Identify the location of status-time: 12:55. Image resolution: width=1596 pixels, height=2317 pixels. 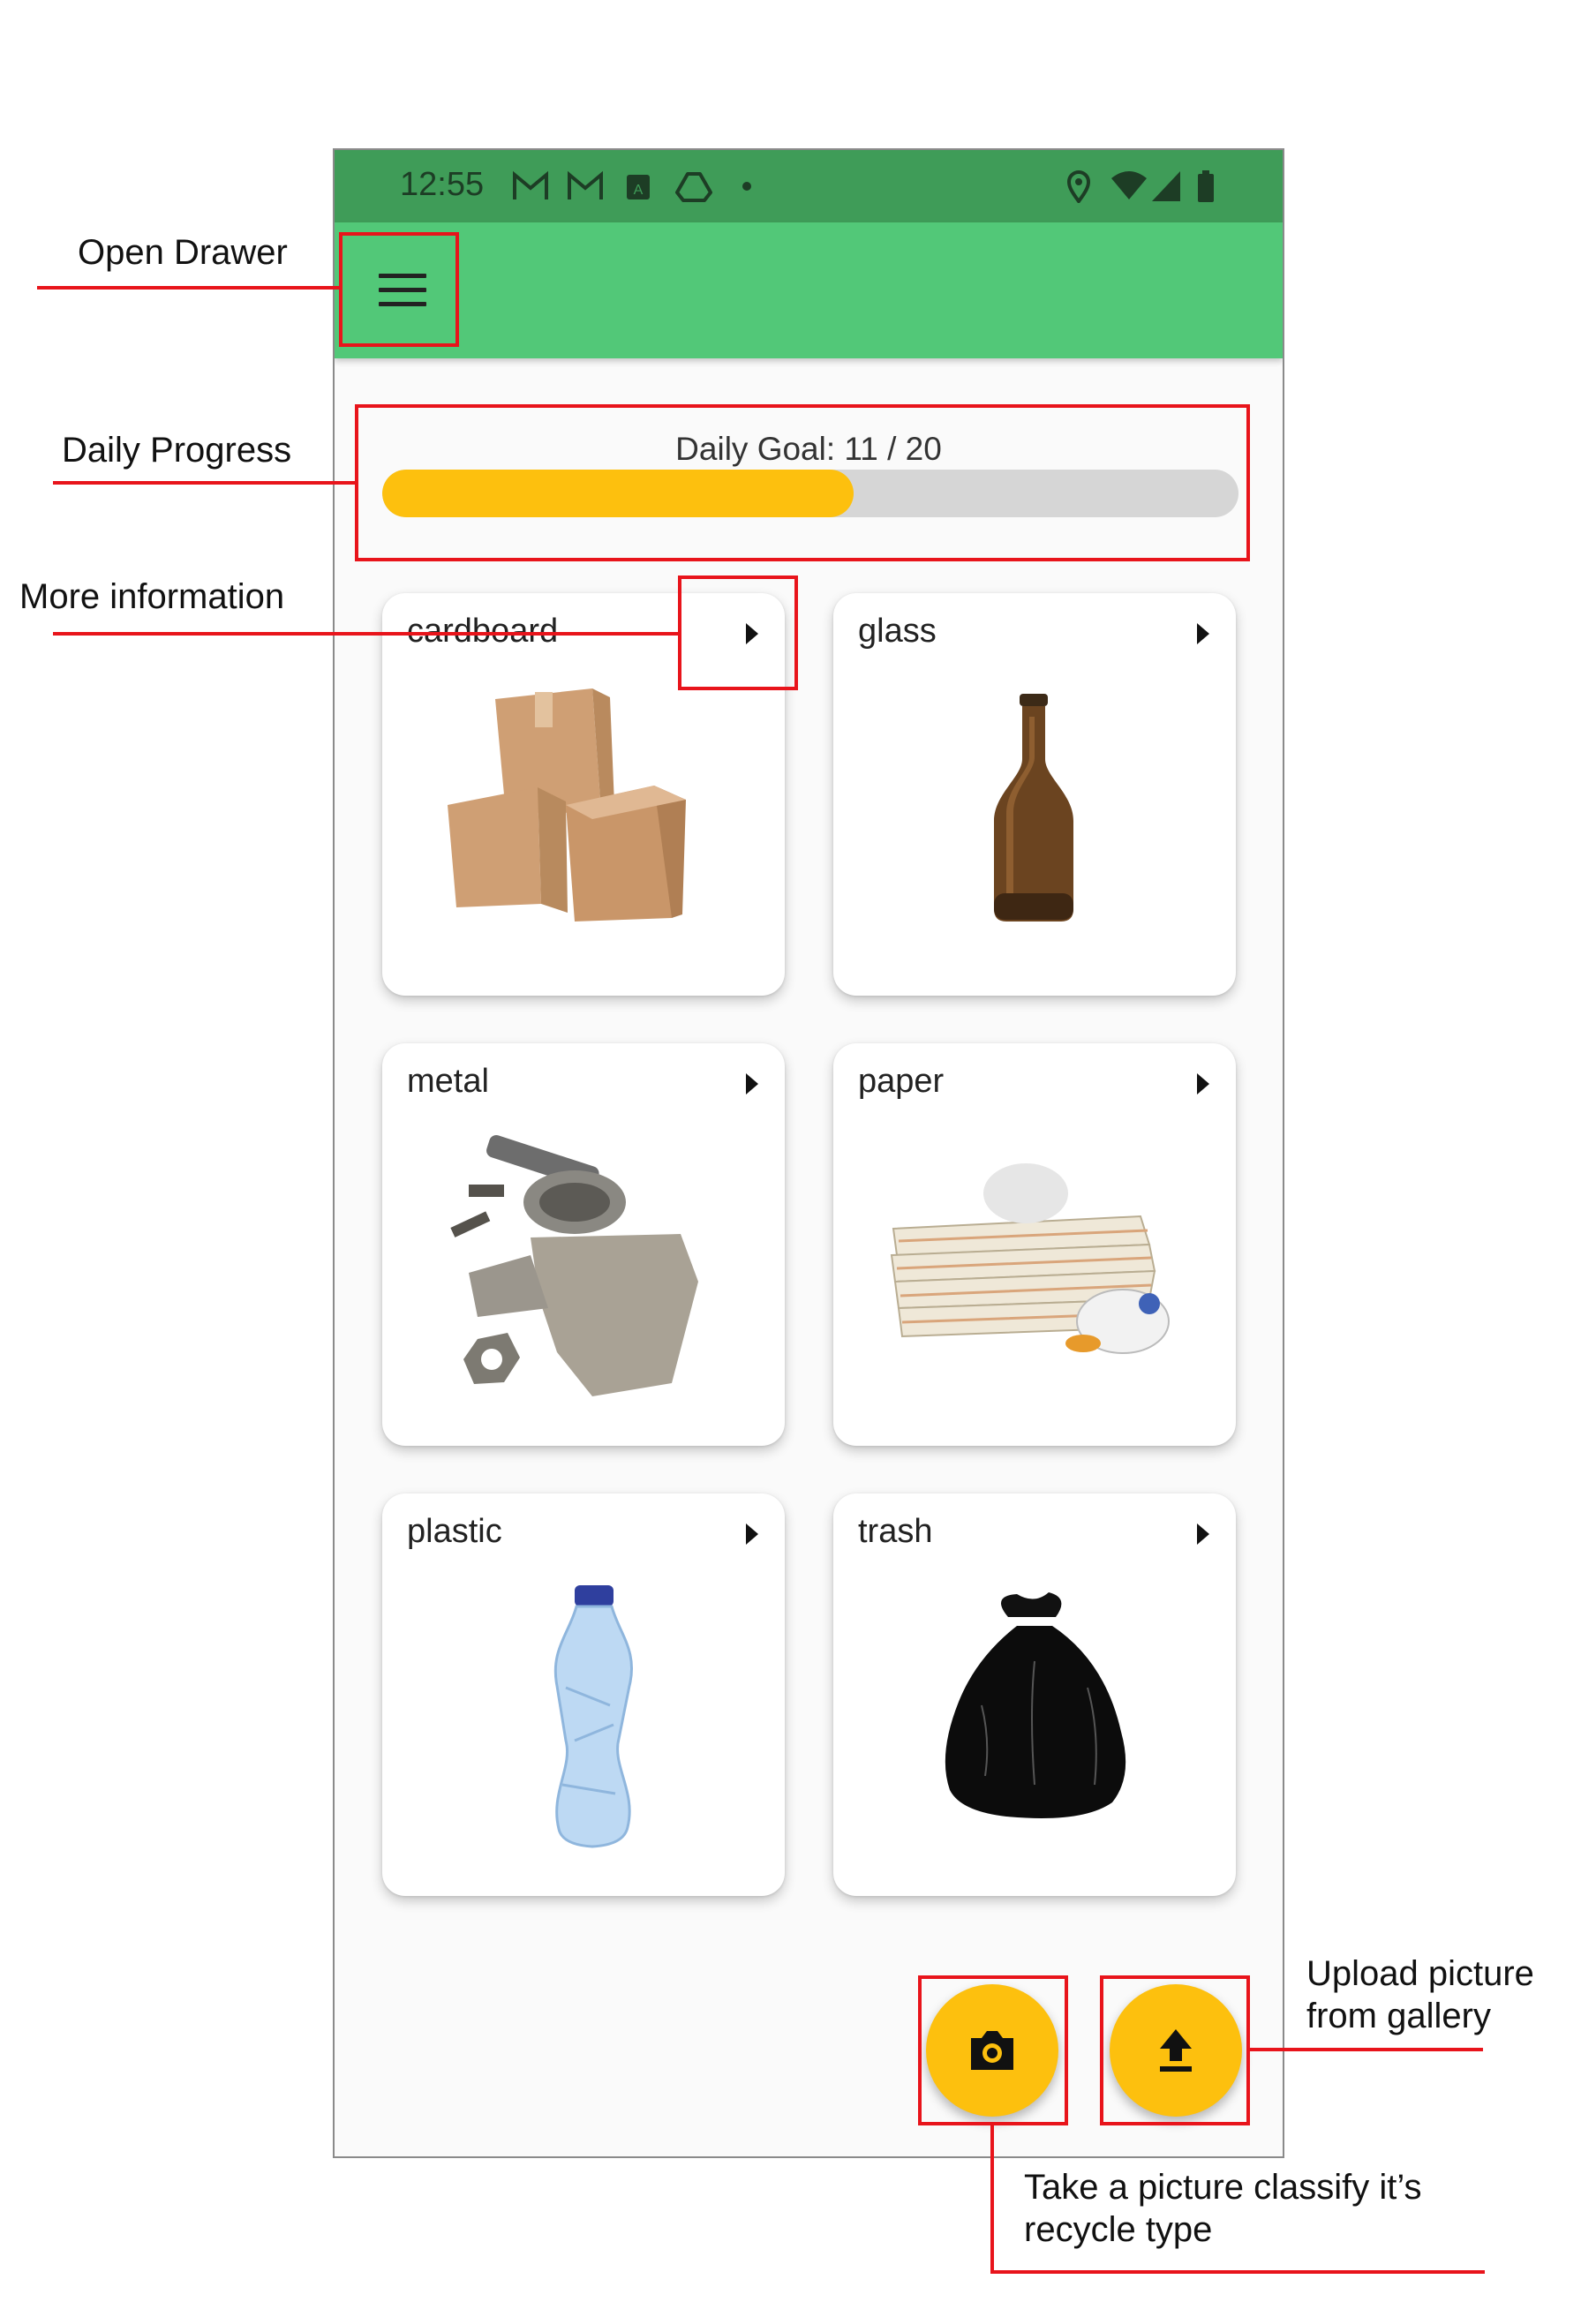
(442, 184).